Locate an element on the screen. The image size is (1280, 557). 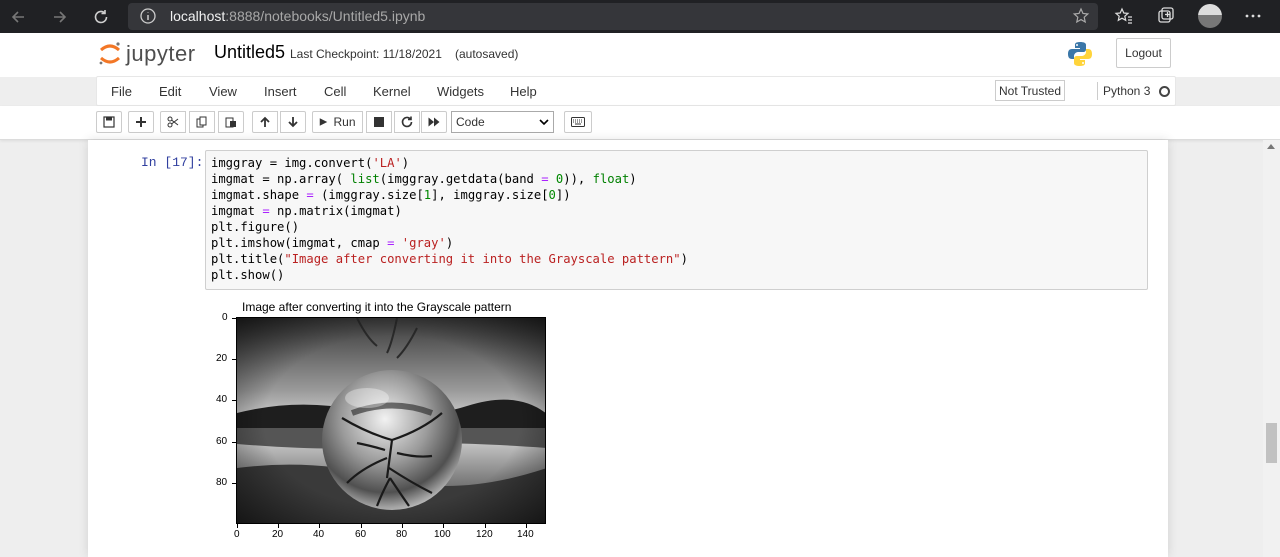
url-text: localhost:8888/notebooks/Untitled5.ipynb is located at coordinates (298, 16).